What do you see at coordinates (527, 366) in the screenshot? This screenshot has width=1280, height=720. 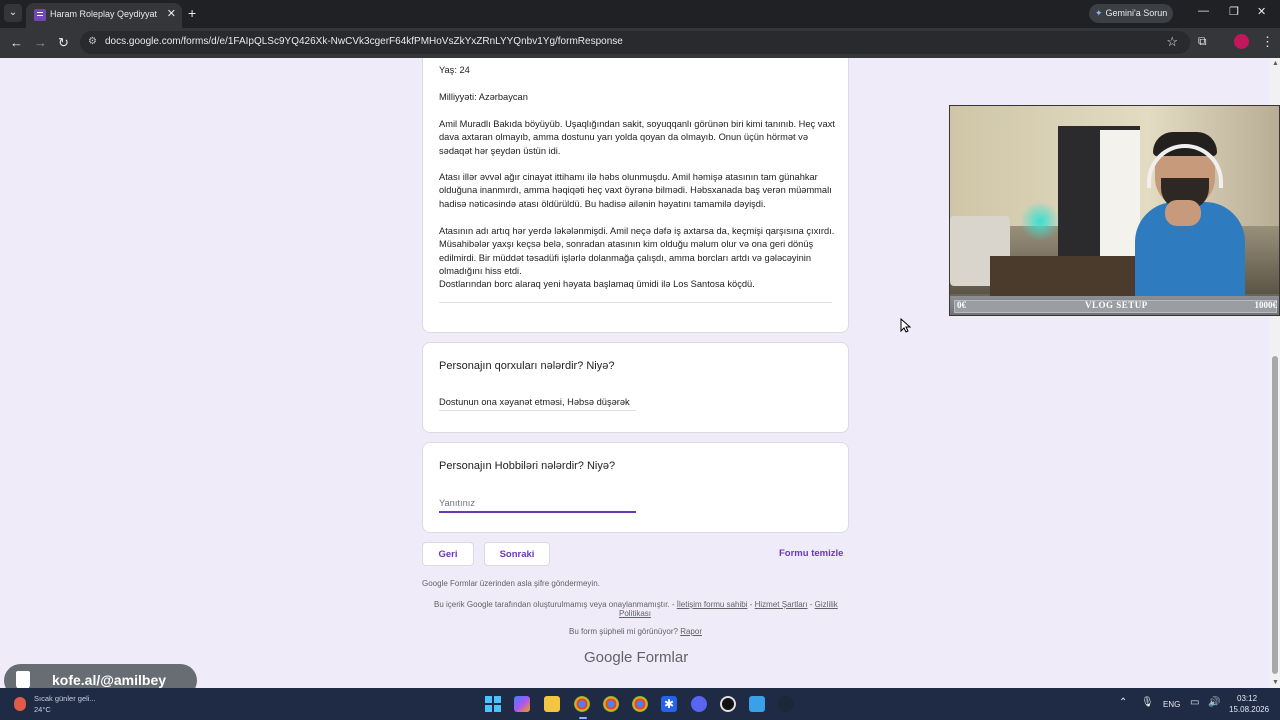 I see `fears-question: Personajın qorxuları nələrdir? Niyə?` at bounding box center [527, 366].